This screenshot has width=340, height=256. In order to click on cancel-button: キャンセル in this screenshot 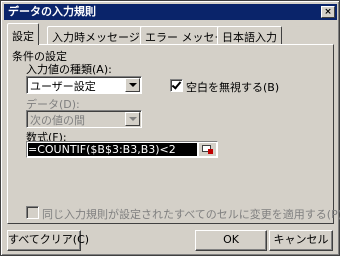, I will do `click(301, 240)`.